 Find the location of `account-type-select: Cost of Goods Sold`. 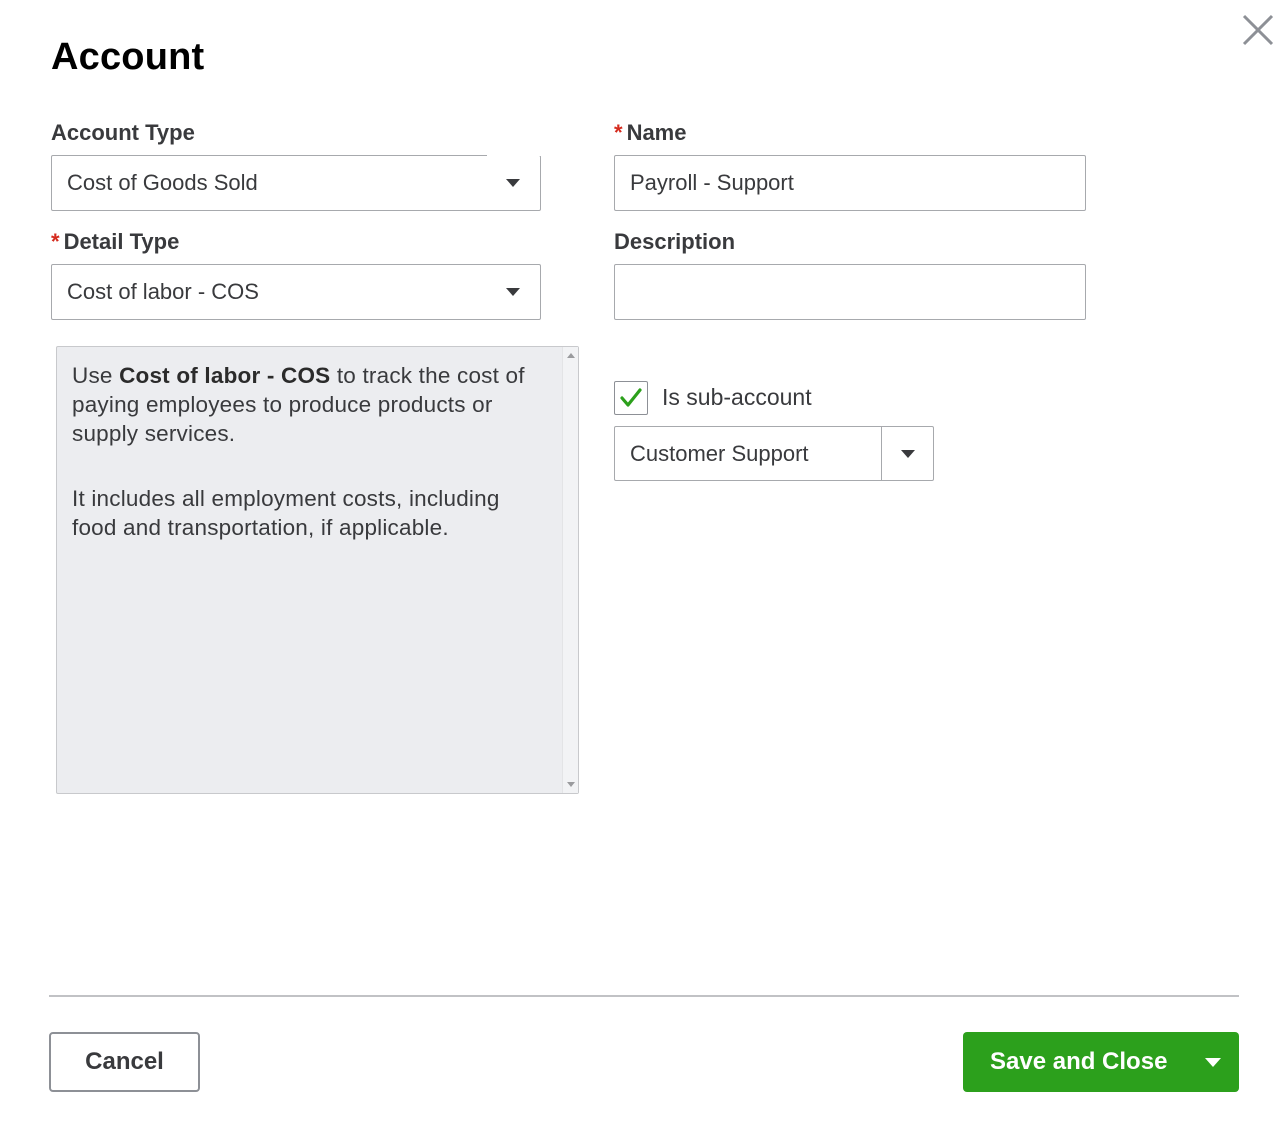

account-type-select: Cost of Goods Sold is located at coordinates (296, 182).